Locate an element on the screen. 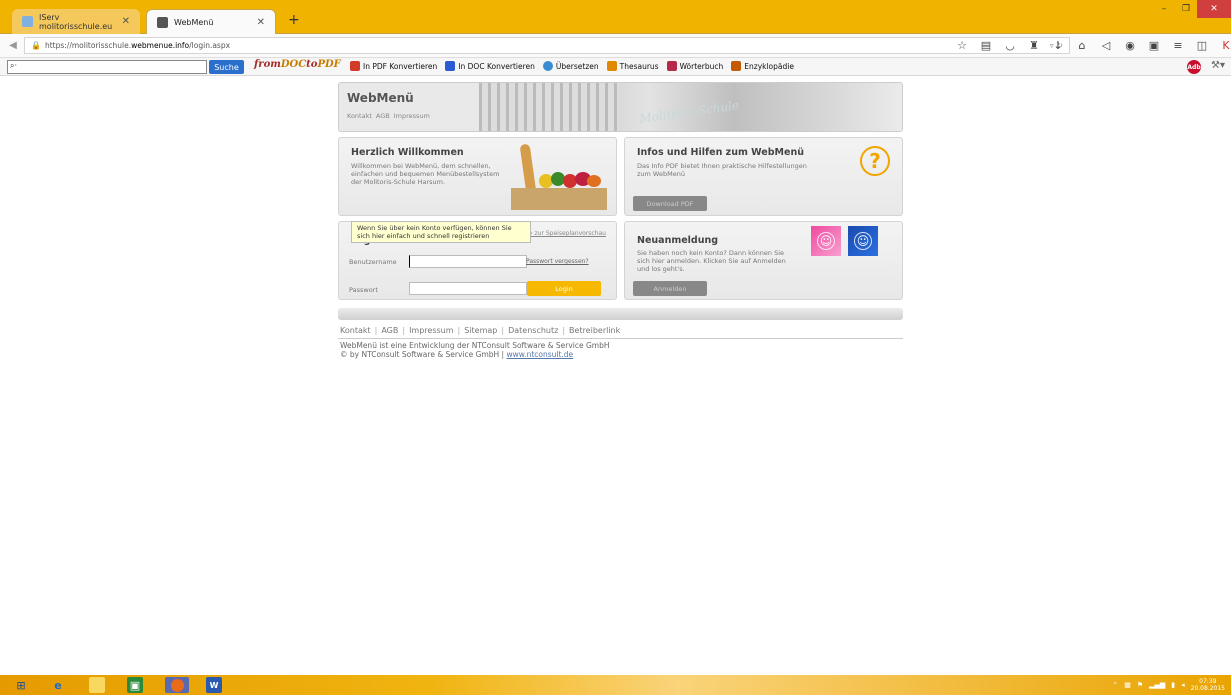  tab-webmenue: WebMenü ✕ is located at coordinates (211, 21).